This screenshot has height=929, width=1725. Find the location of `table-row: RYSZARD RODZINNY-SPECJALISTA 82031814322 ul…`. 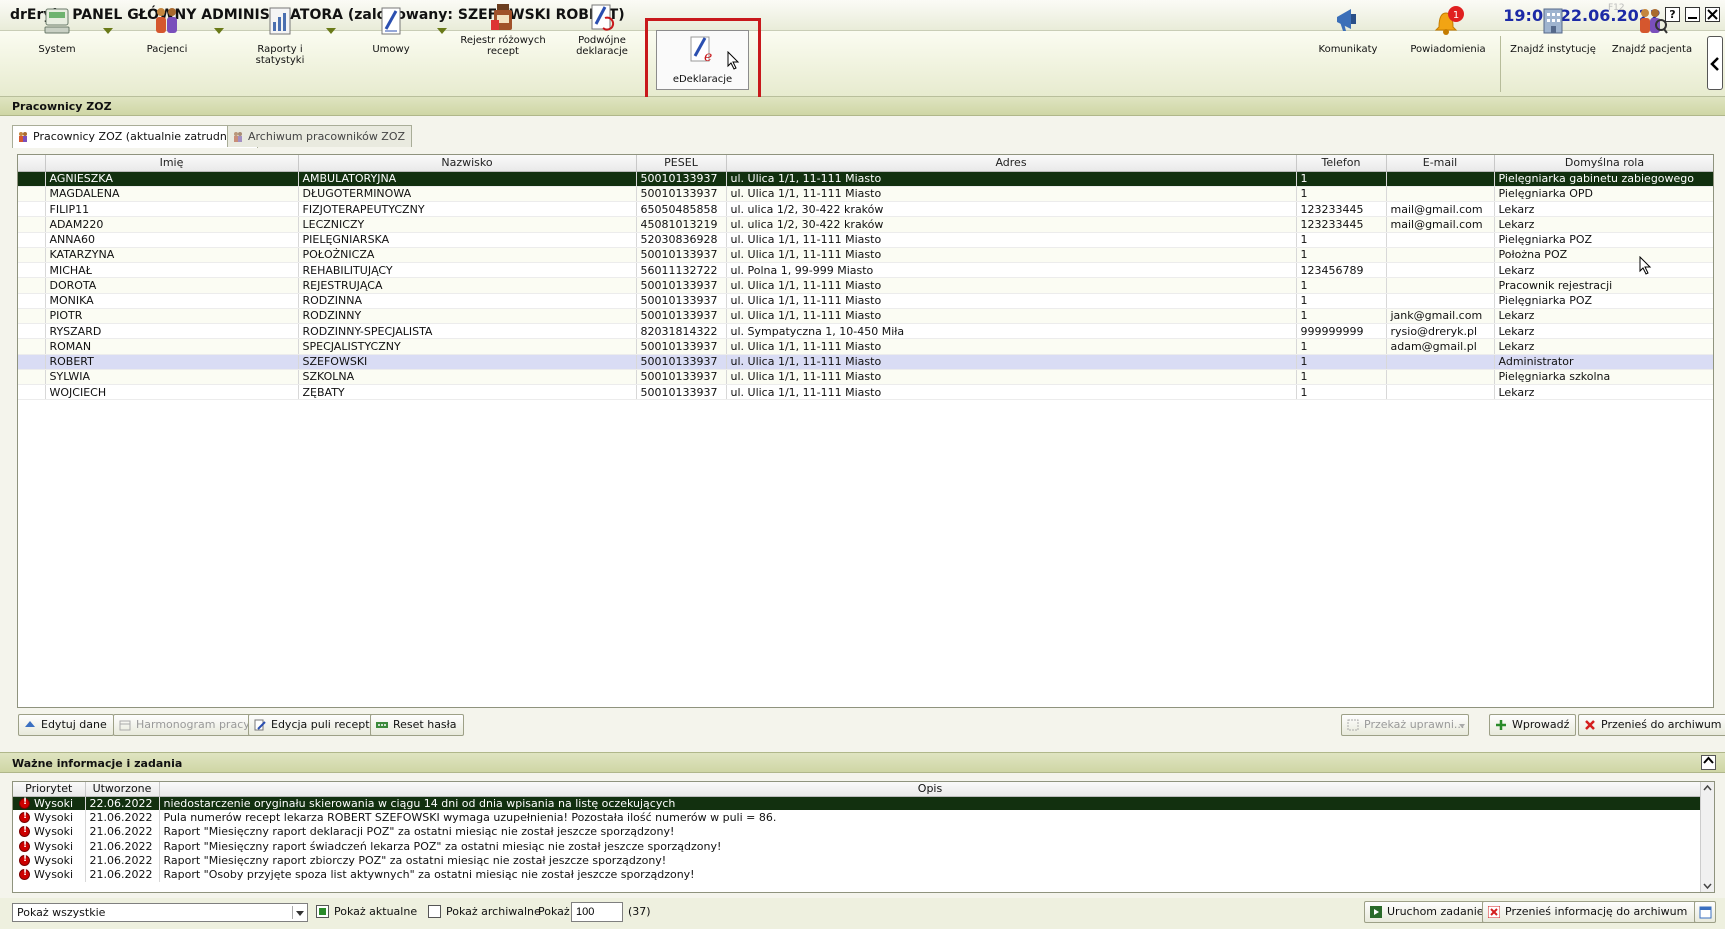

table-row: RYSZARD RODZINNY-SPECJALISTA 82031814322 ul… is located at coordinates (865, 331).